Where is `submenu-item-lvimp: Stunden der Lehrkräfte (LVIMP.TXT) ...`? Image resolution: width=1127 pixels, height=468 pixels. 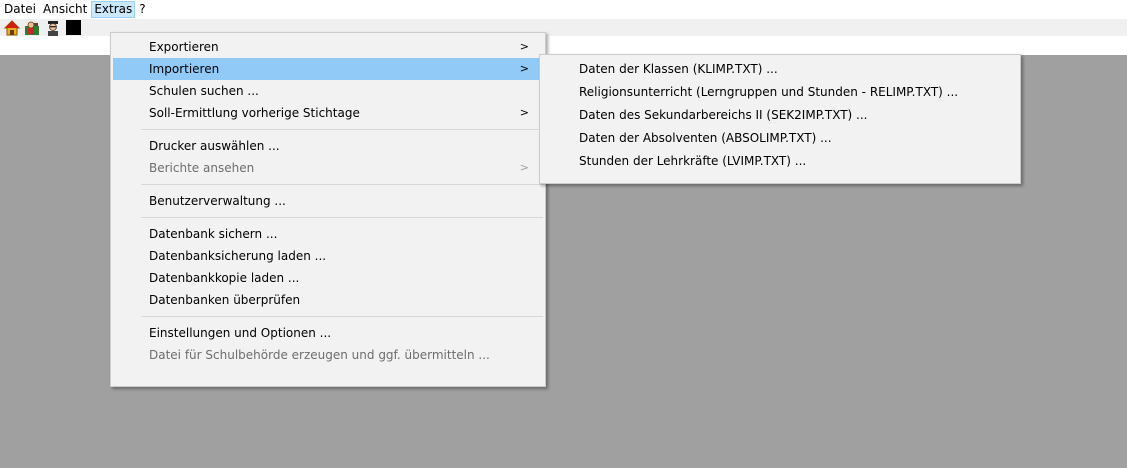
submenu-item-lvimp: Stunden der Lehrkräfte (LVIMP.TXT) ... is located at coordinates (780, 161).